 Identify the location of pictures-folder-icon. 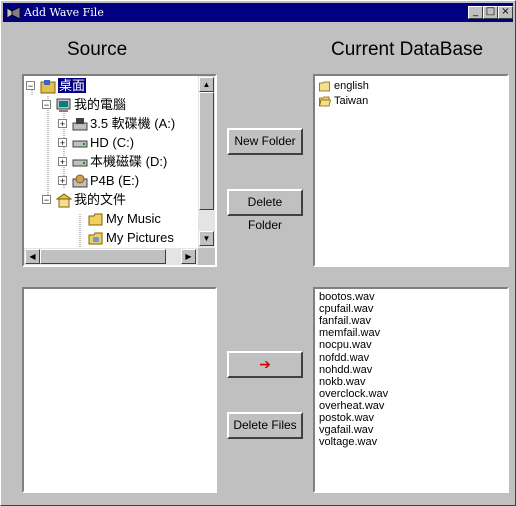
(95, 238).